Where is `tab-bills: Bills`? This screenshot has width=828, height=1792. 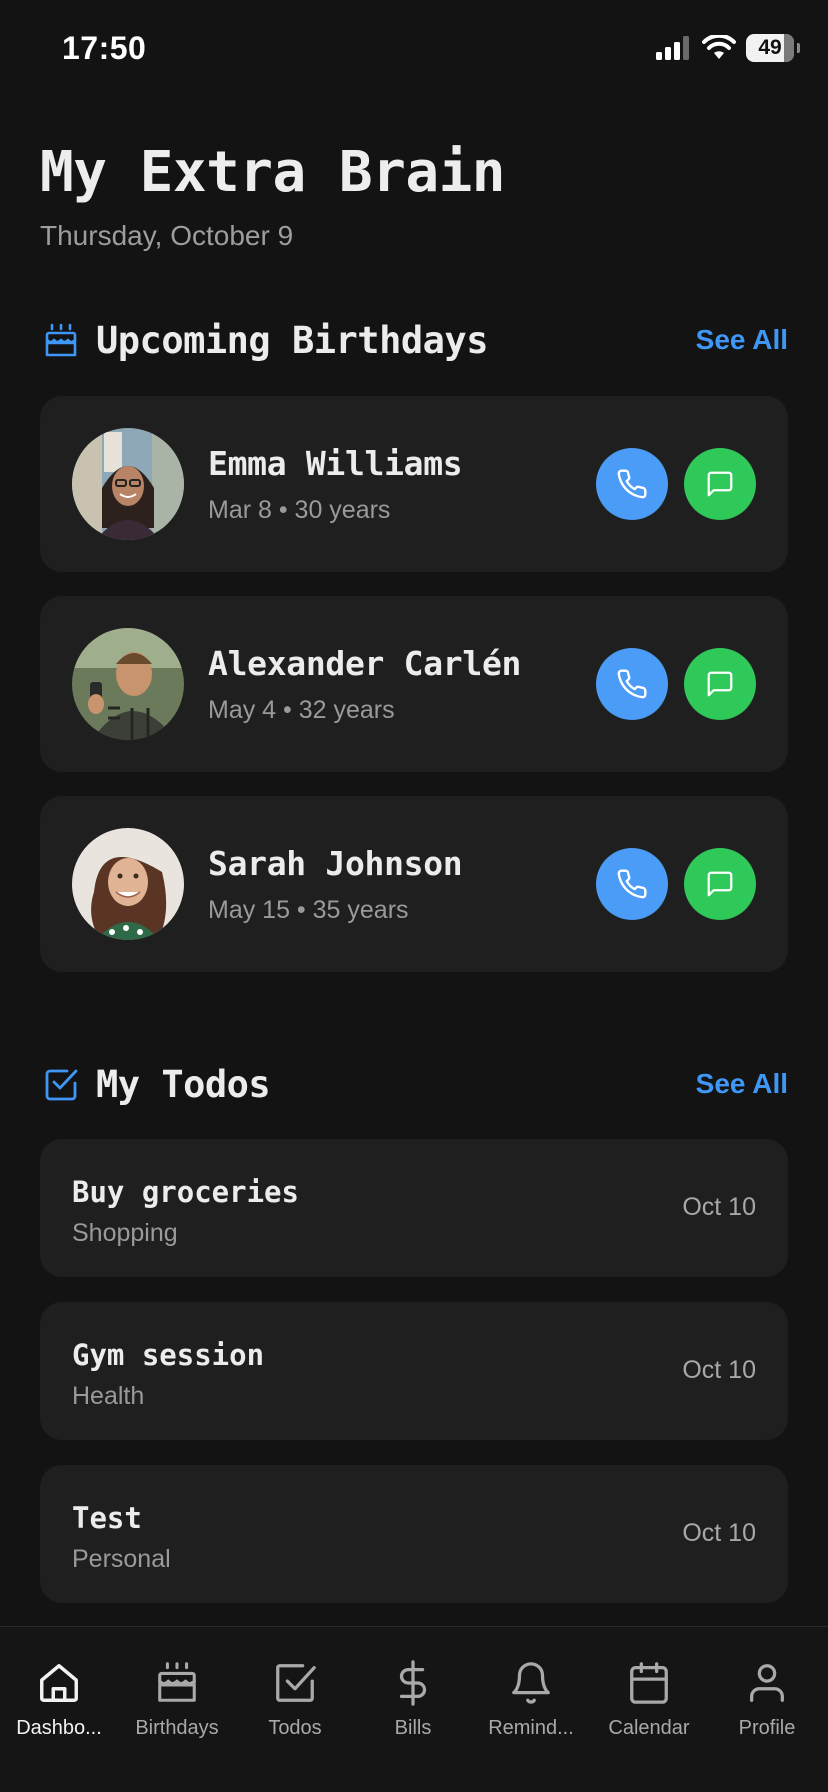 tab-bills: Bills is located at coordinates (413, 1707).